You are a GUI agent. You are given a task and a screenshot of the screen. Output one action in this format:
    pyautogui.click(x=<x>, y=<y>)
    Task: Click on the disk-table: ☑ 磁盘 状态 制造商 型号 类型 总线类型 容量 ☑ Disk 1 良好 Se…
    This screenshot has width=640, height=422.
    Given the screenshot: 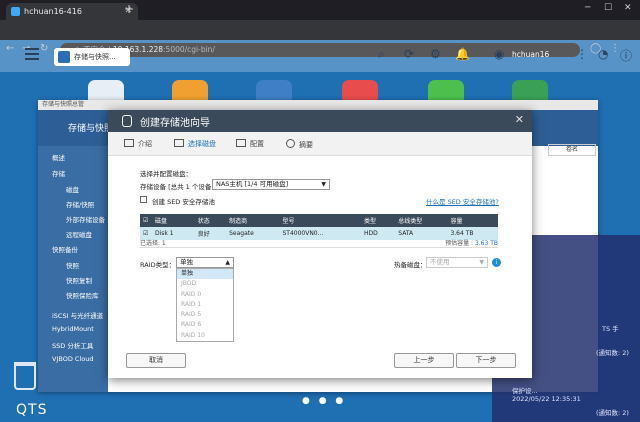 What is the action you would take?
    pyautogui.click(x=319, y=227)
    